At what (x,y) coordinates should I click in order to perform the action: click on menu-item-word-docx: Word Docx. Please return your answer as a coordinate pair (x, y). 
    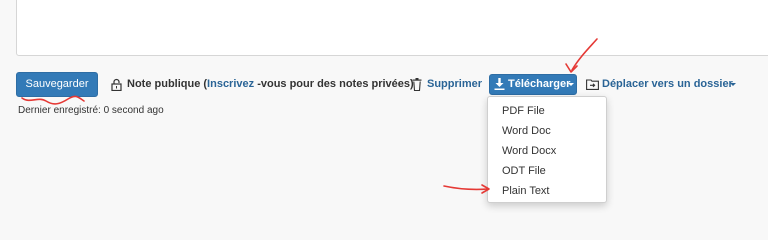
    Looking at the image, I should click on (547, 151).